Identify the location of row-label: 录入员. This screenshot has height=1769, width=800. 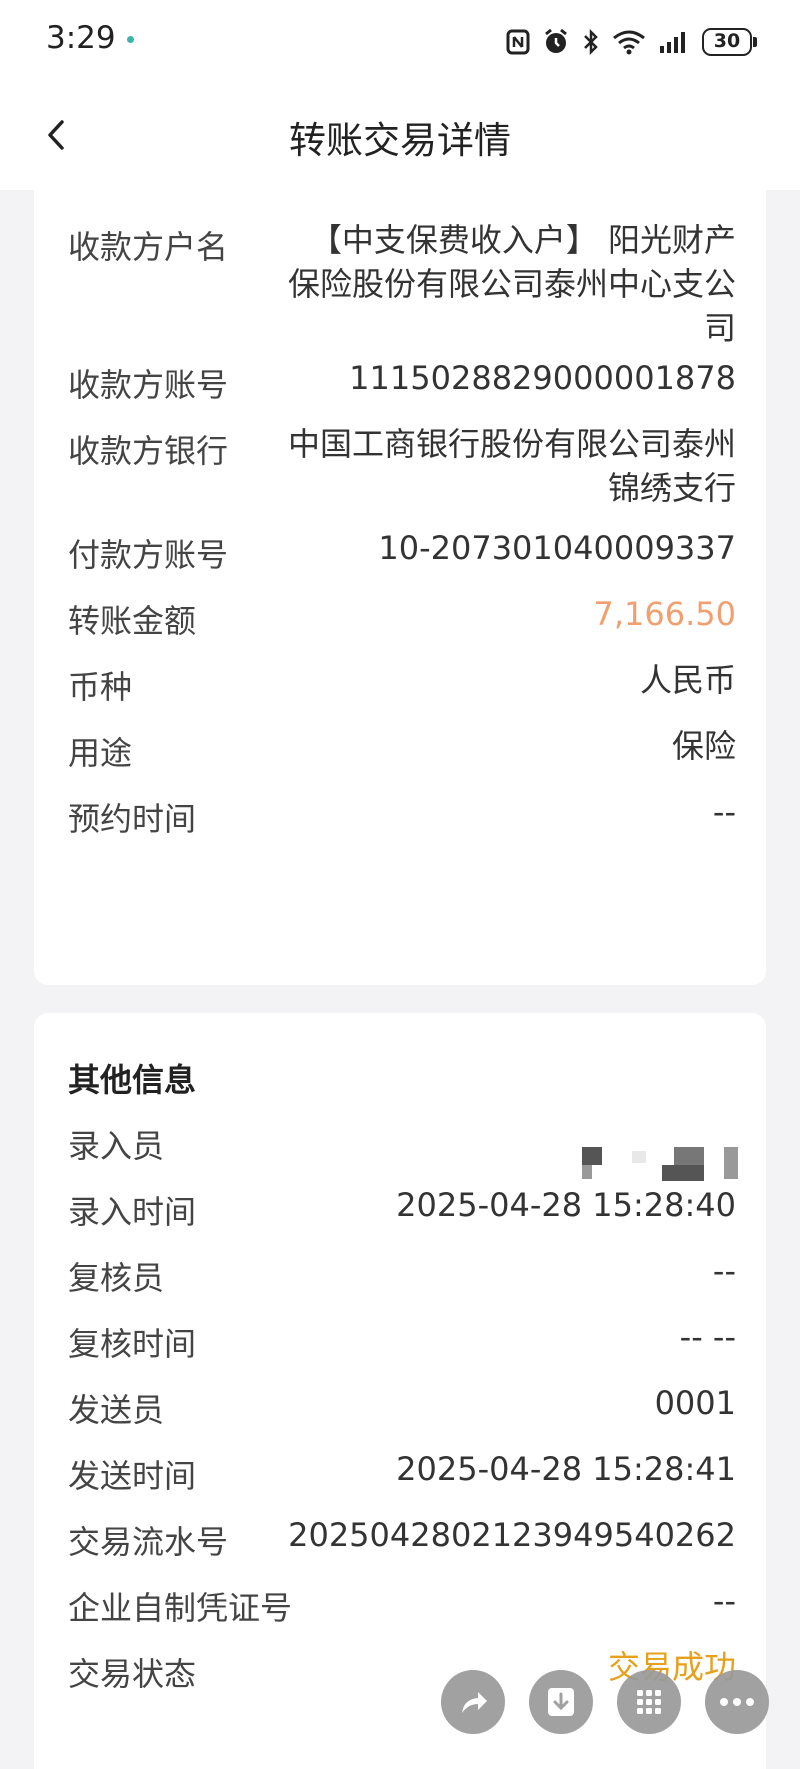
(116, 1146).